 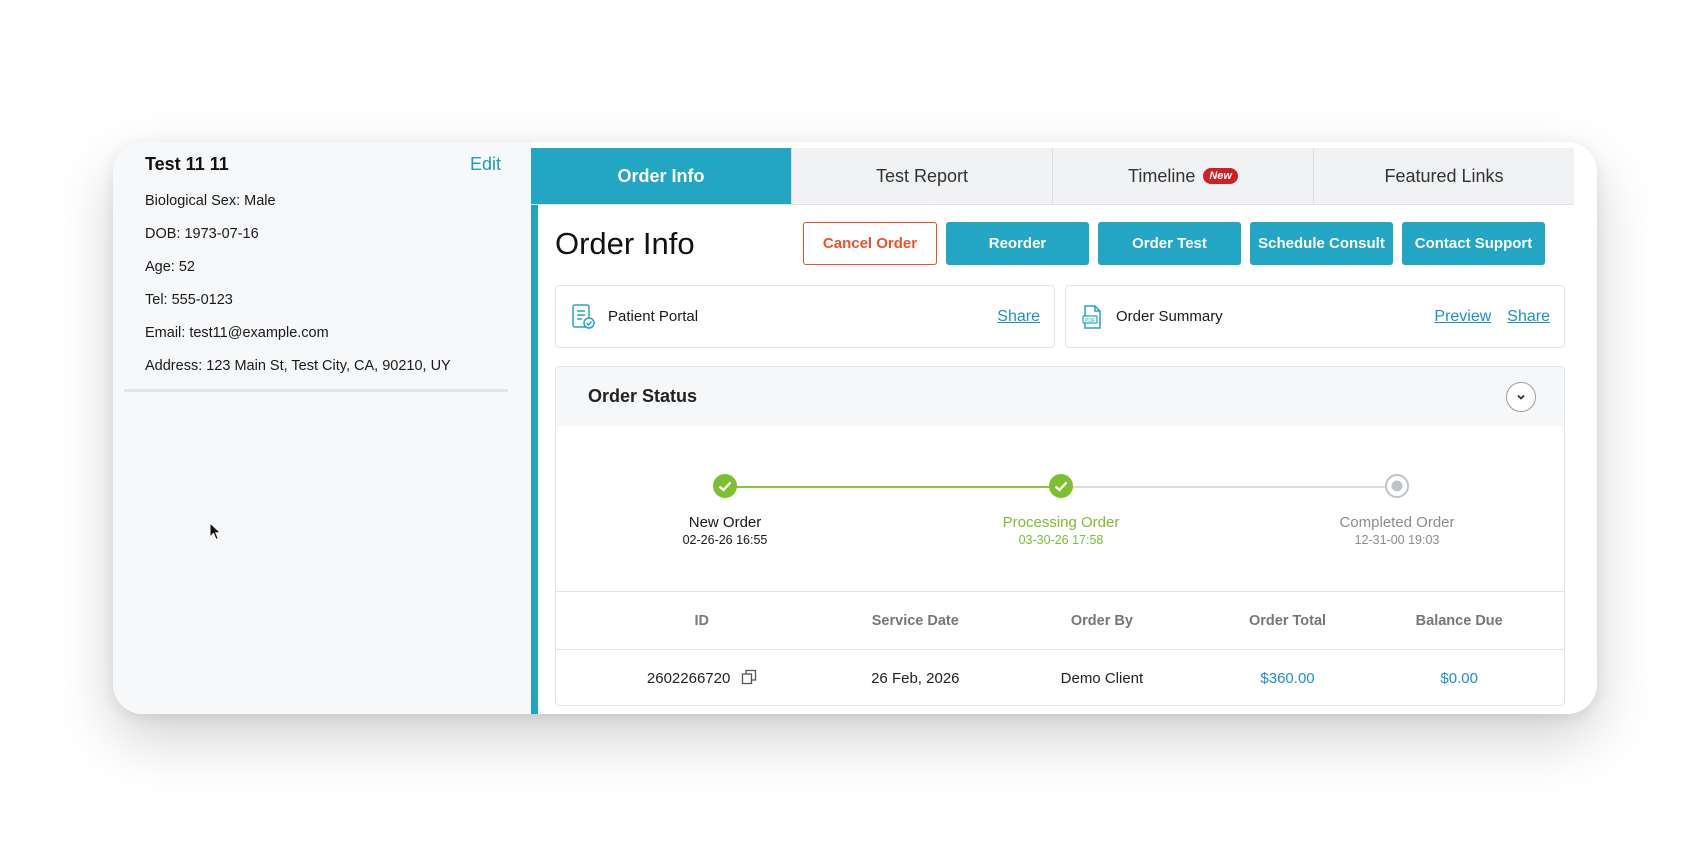 I want to click on col-header-balance-due: Balance Due, so click(x=1459, y=620).